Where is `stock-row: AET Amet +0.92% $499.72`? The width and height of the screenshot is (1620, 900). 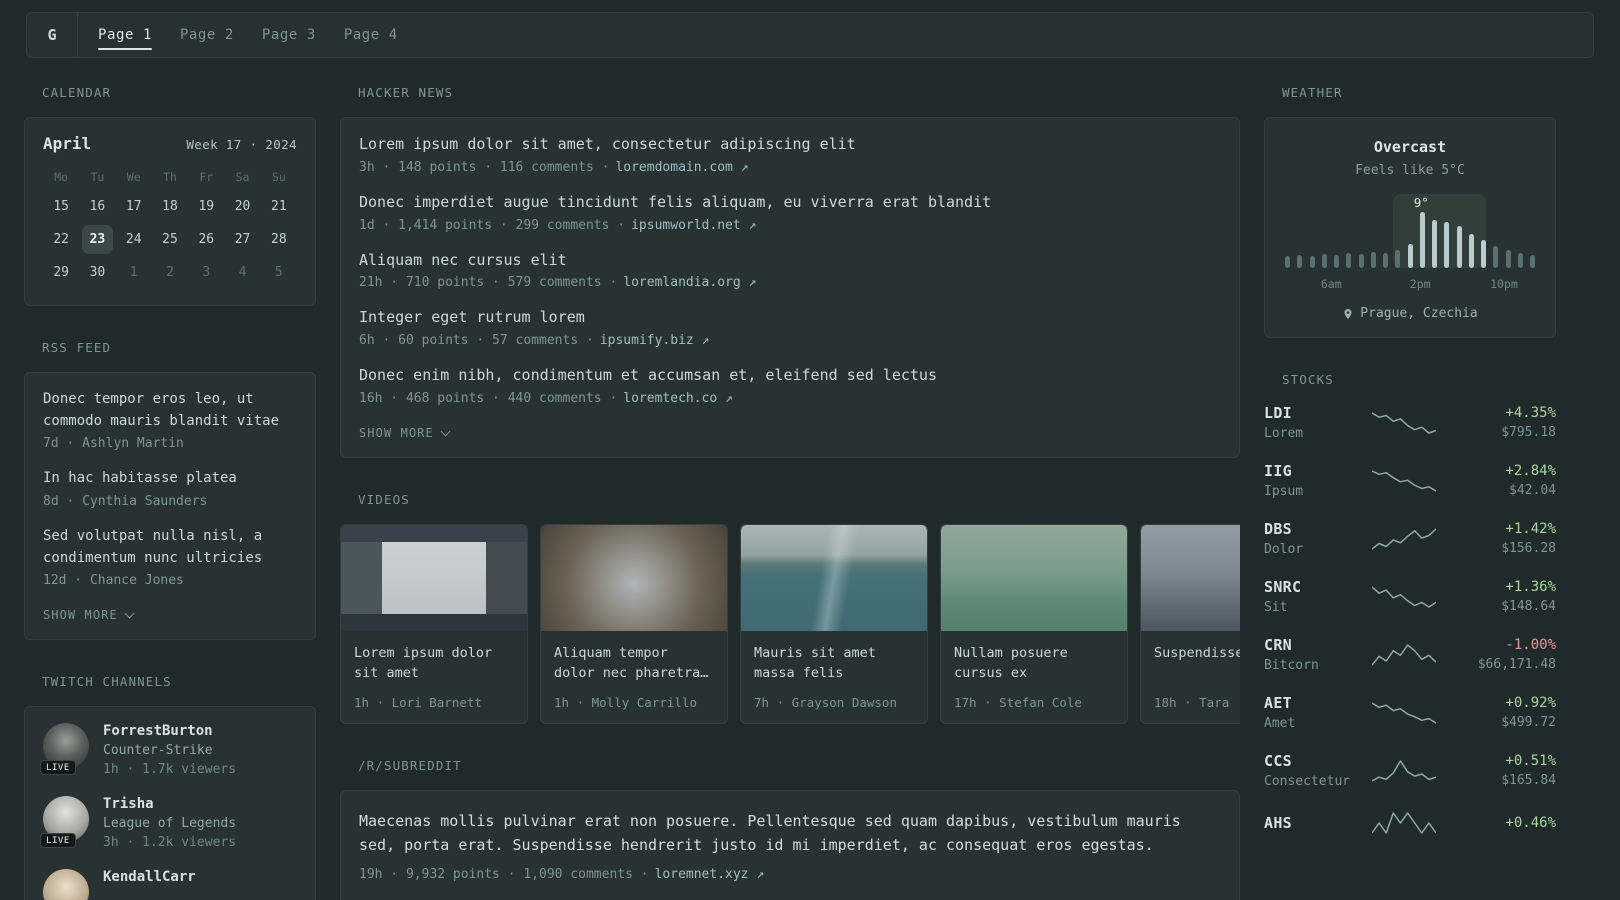 stock-row: AET Amet +0.92% $499.72 is located at coordinates (1410, 712).